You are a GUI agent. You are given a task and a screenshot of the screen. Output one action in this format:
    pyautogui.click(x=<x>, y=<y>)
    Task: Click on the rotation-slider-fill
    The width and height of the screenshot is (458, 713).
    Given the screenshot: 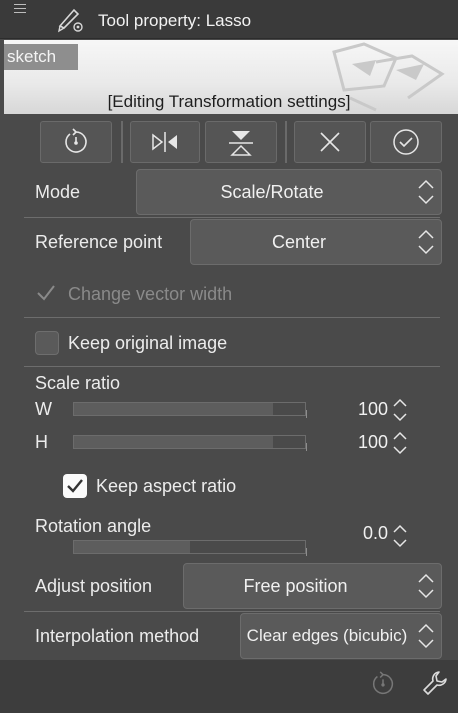 What is the action you would take?
    pyautogui.click(x=132, y=547)
    